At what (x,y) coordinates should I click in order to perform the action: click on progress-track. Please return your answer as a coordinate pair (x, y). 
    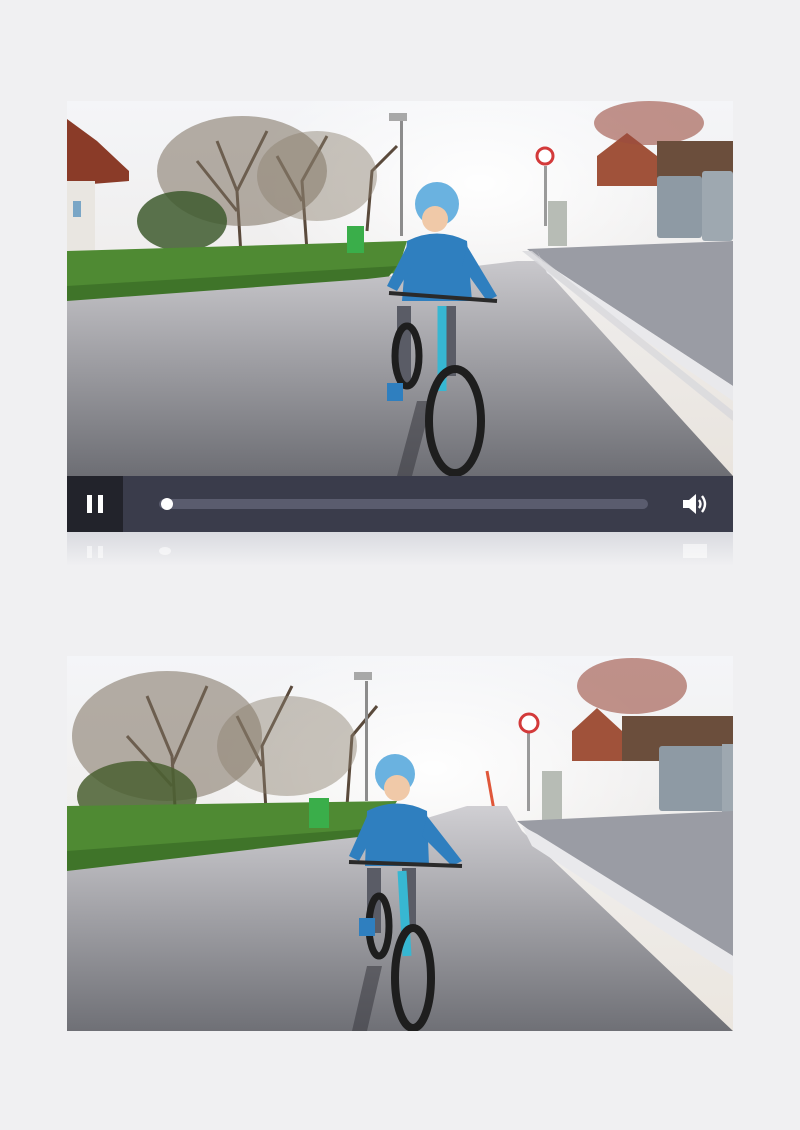
    Looking at the image, I should click on (403, 504).